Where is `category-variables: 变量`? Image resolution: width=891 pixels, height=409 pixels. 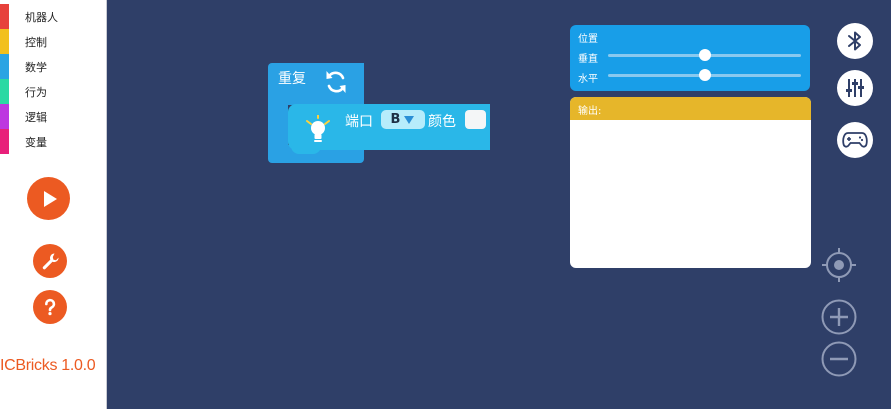 category-variables: 变量 is located at coordinates (53, 141).